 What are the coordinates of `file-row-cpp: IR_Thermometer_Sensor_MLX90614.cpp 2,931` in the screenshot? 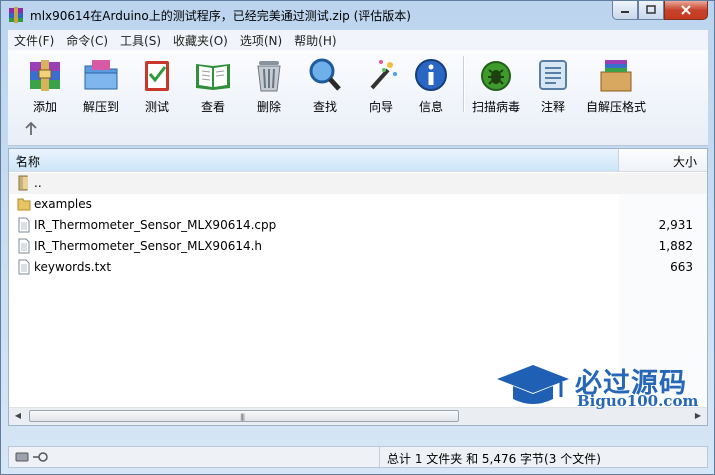 It's located at (358, 225).